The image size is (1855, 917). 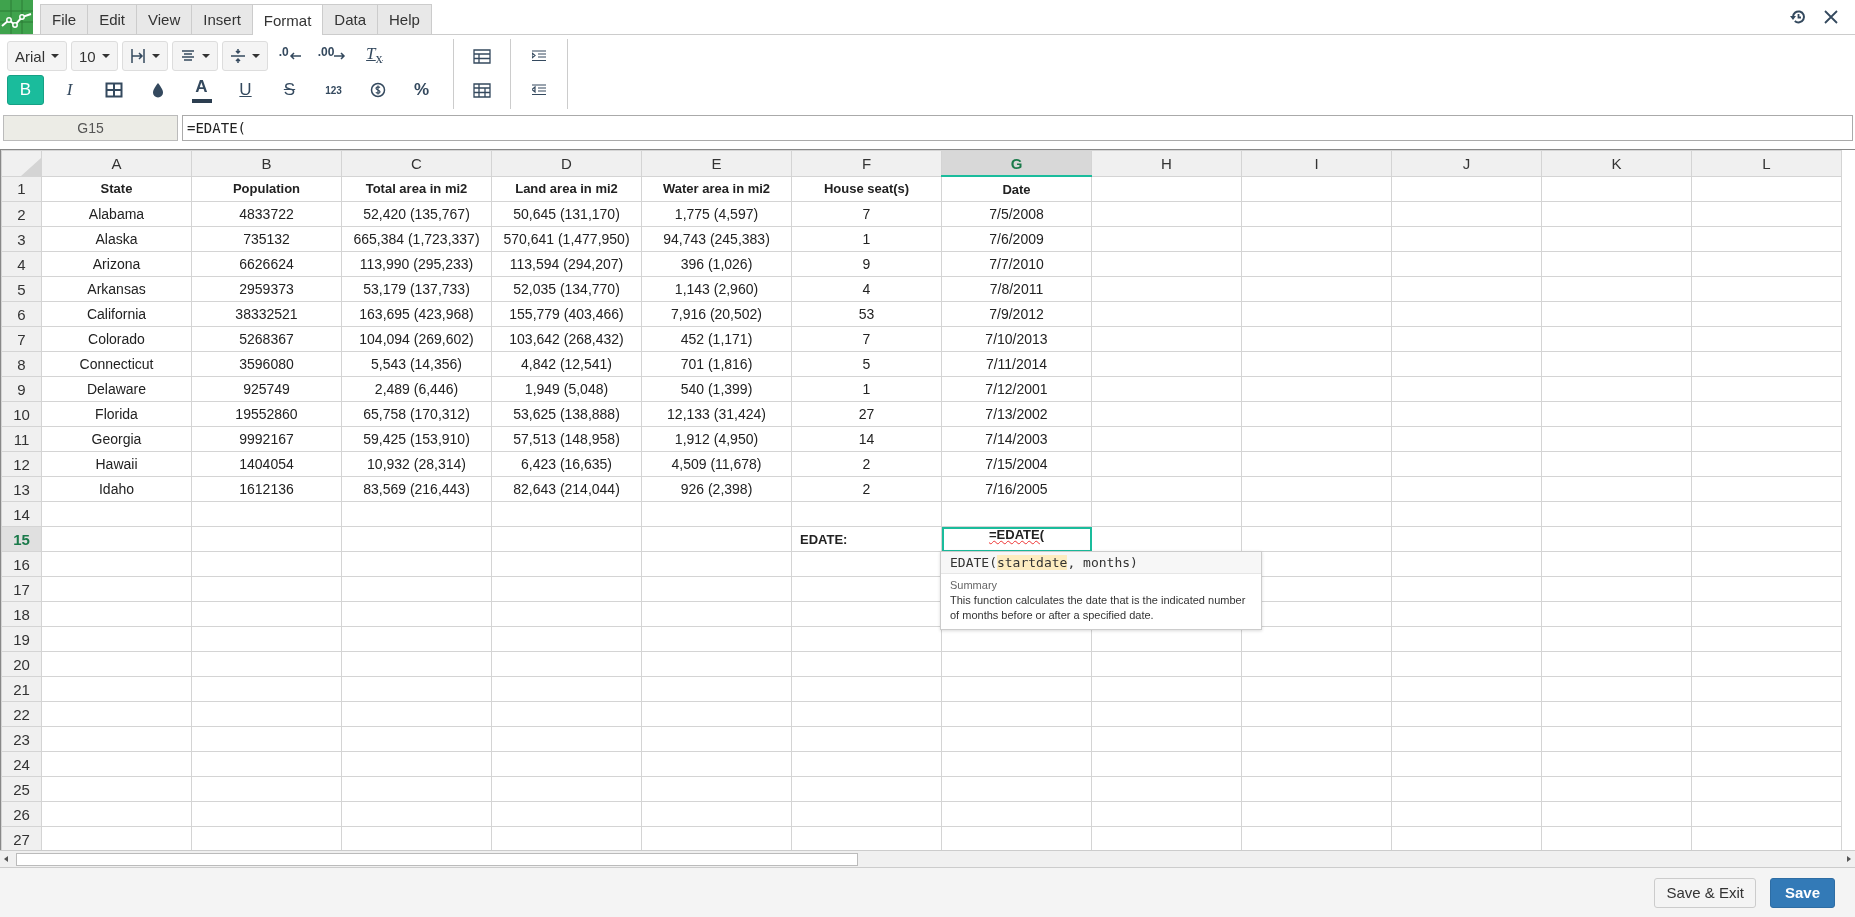 What do you see at coordinates (21, 339) in the screenshot?
I see `row-header: 7` at bounding box center [21, 339].